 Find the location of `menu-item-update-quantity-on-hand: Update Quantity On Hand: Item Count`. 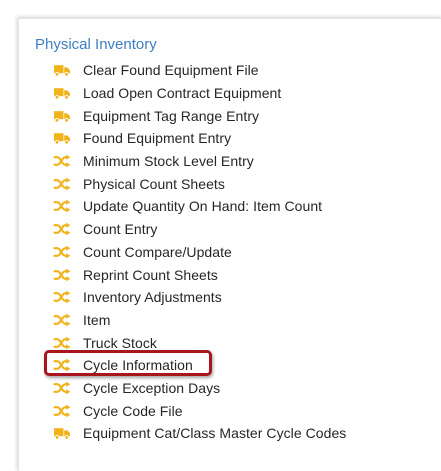

menu-item-update-quantity-on-hand: Update Quantity On Hand: Item Count is located at coordinates (199, 206).